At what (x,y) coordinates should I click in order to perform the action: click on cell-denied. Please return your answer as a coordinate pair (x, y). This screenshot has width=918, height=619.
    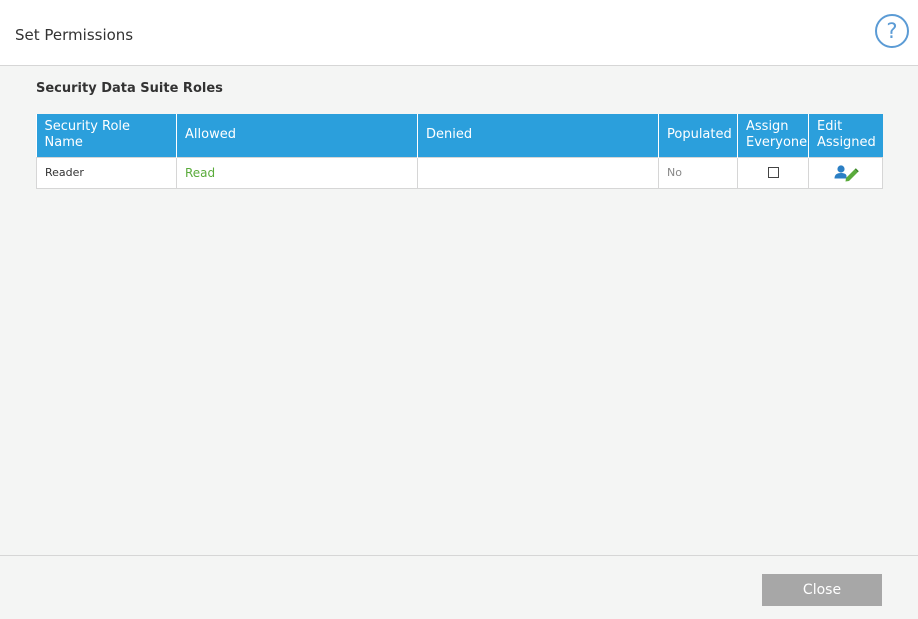
    Looking at the image, I should click on (538, 172).